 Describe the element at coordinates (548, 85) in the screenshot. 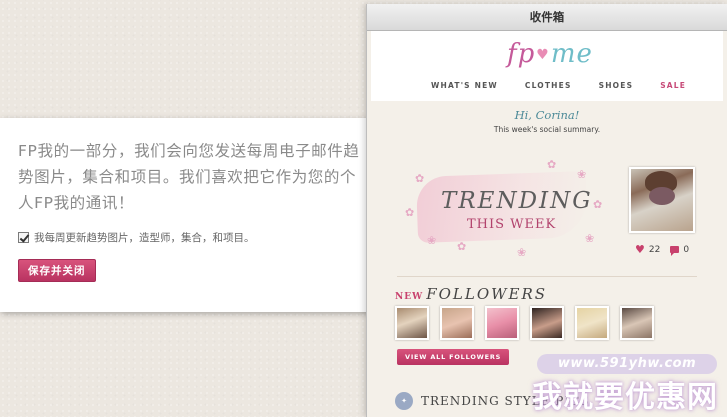

I see `nav-clothes: CLOTHES` at that location.